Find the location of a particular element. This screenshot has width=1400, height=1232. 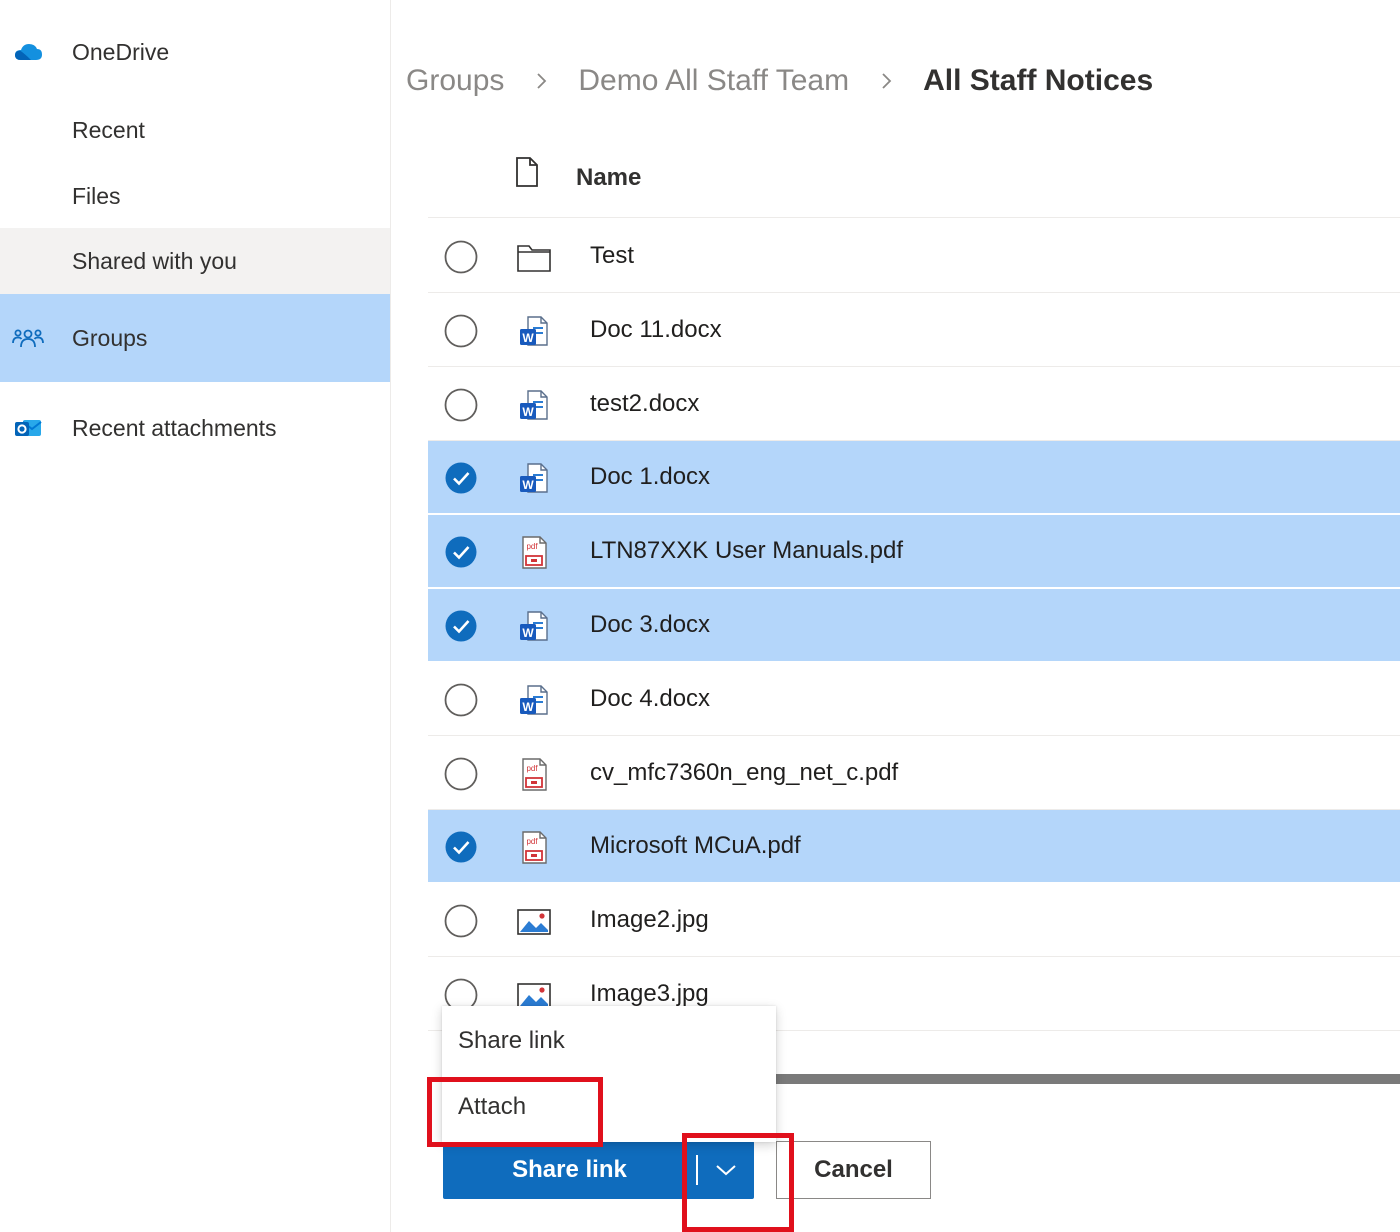

file-name: Doc 11.docx is located at coordinates (656, 329).